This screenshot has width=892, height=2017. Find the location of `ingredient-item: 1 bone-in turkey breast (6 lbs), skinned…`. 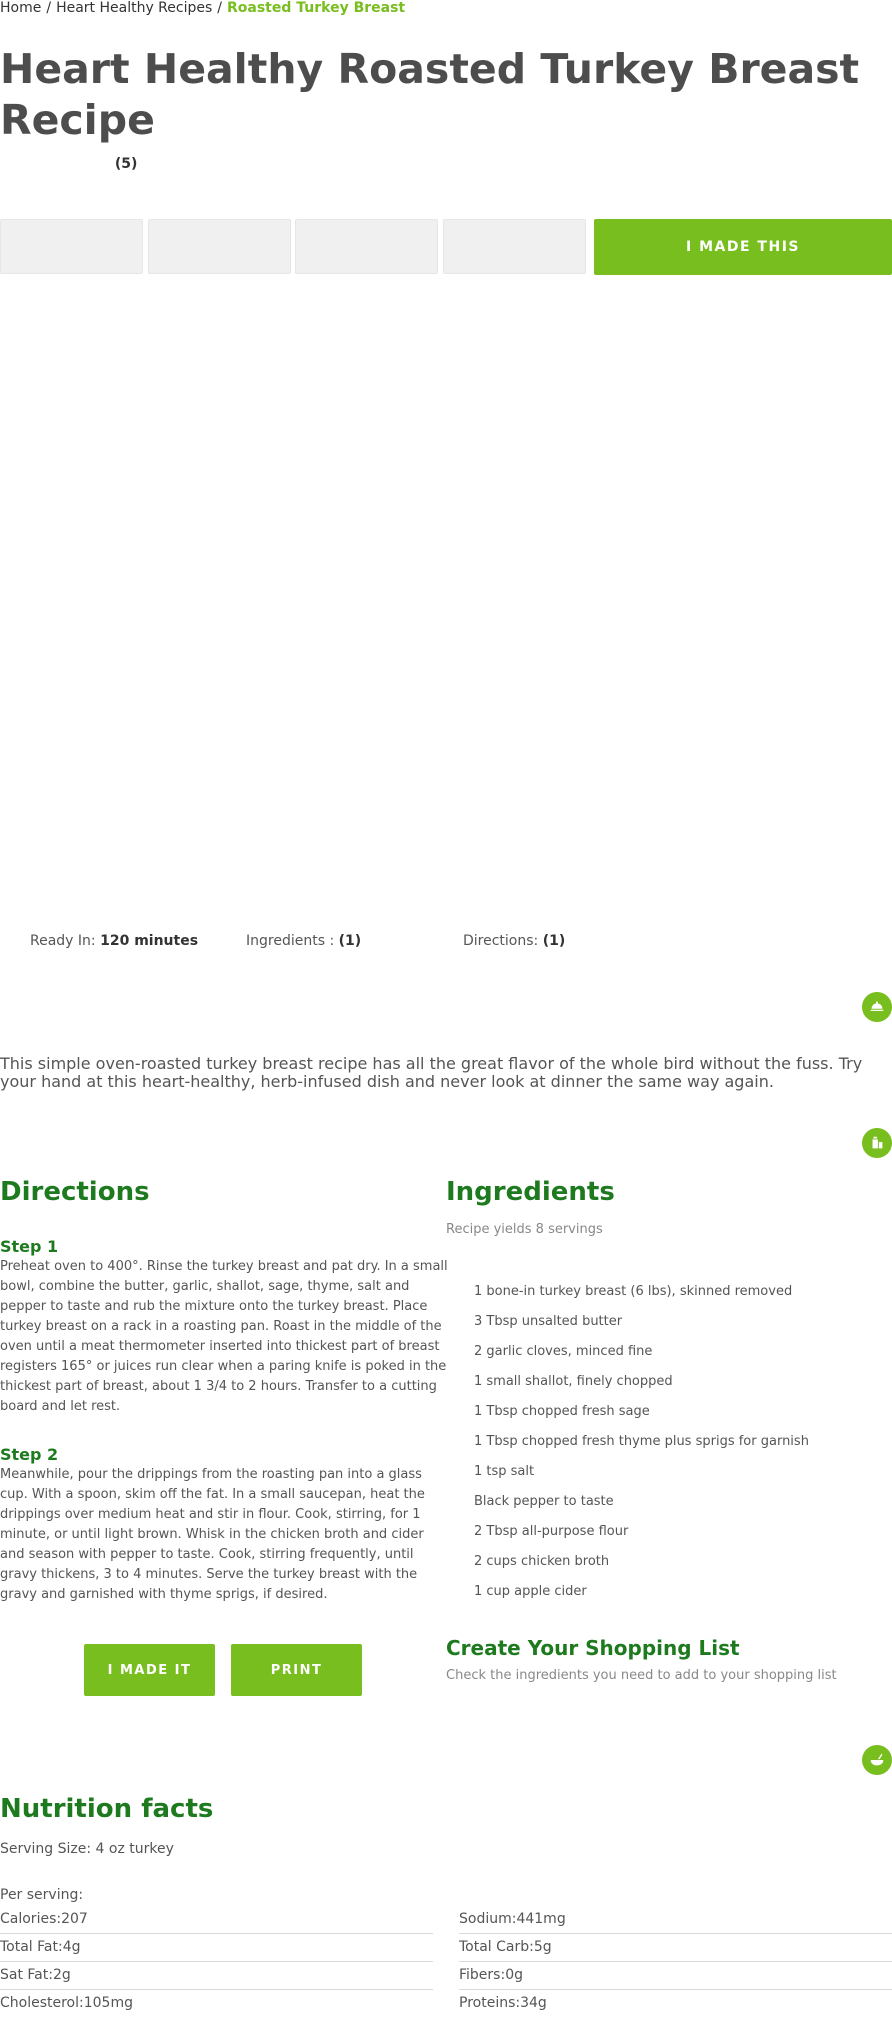

ingredient-item: 1 bone-in turkey breast (6 lbs), skinned… is located at coordinates (683, 1292).